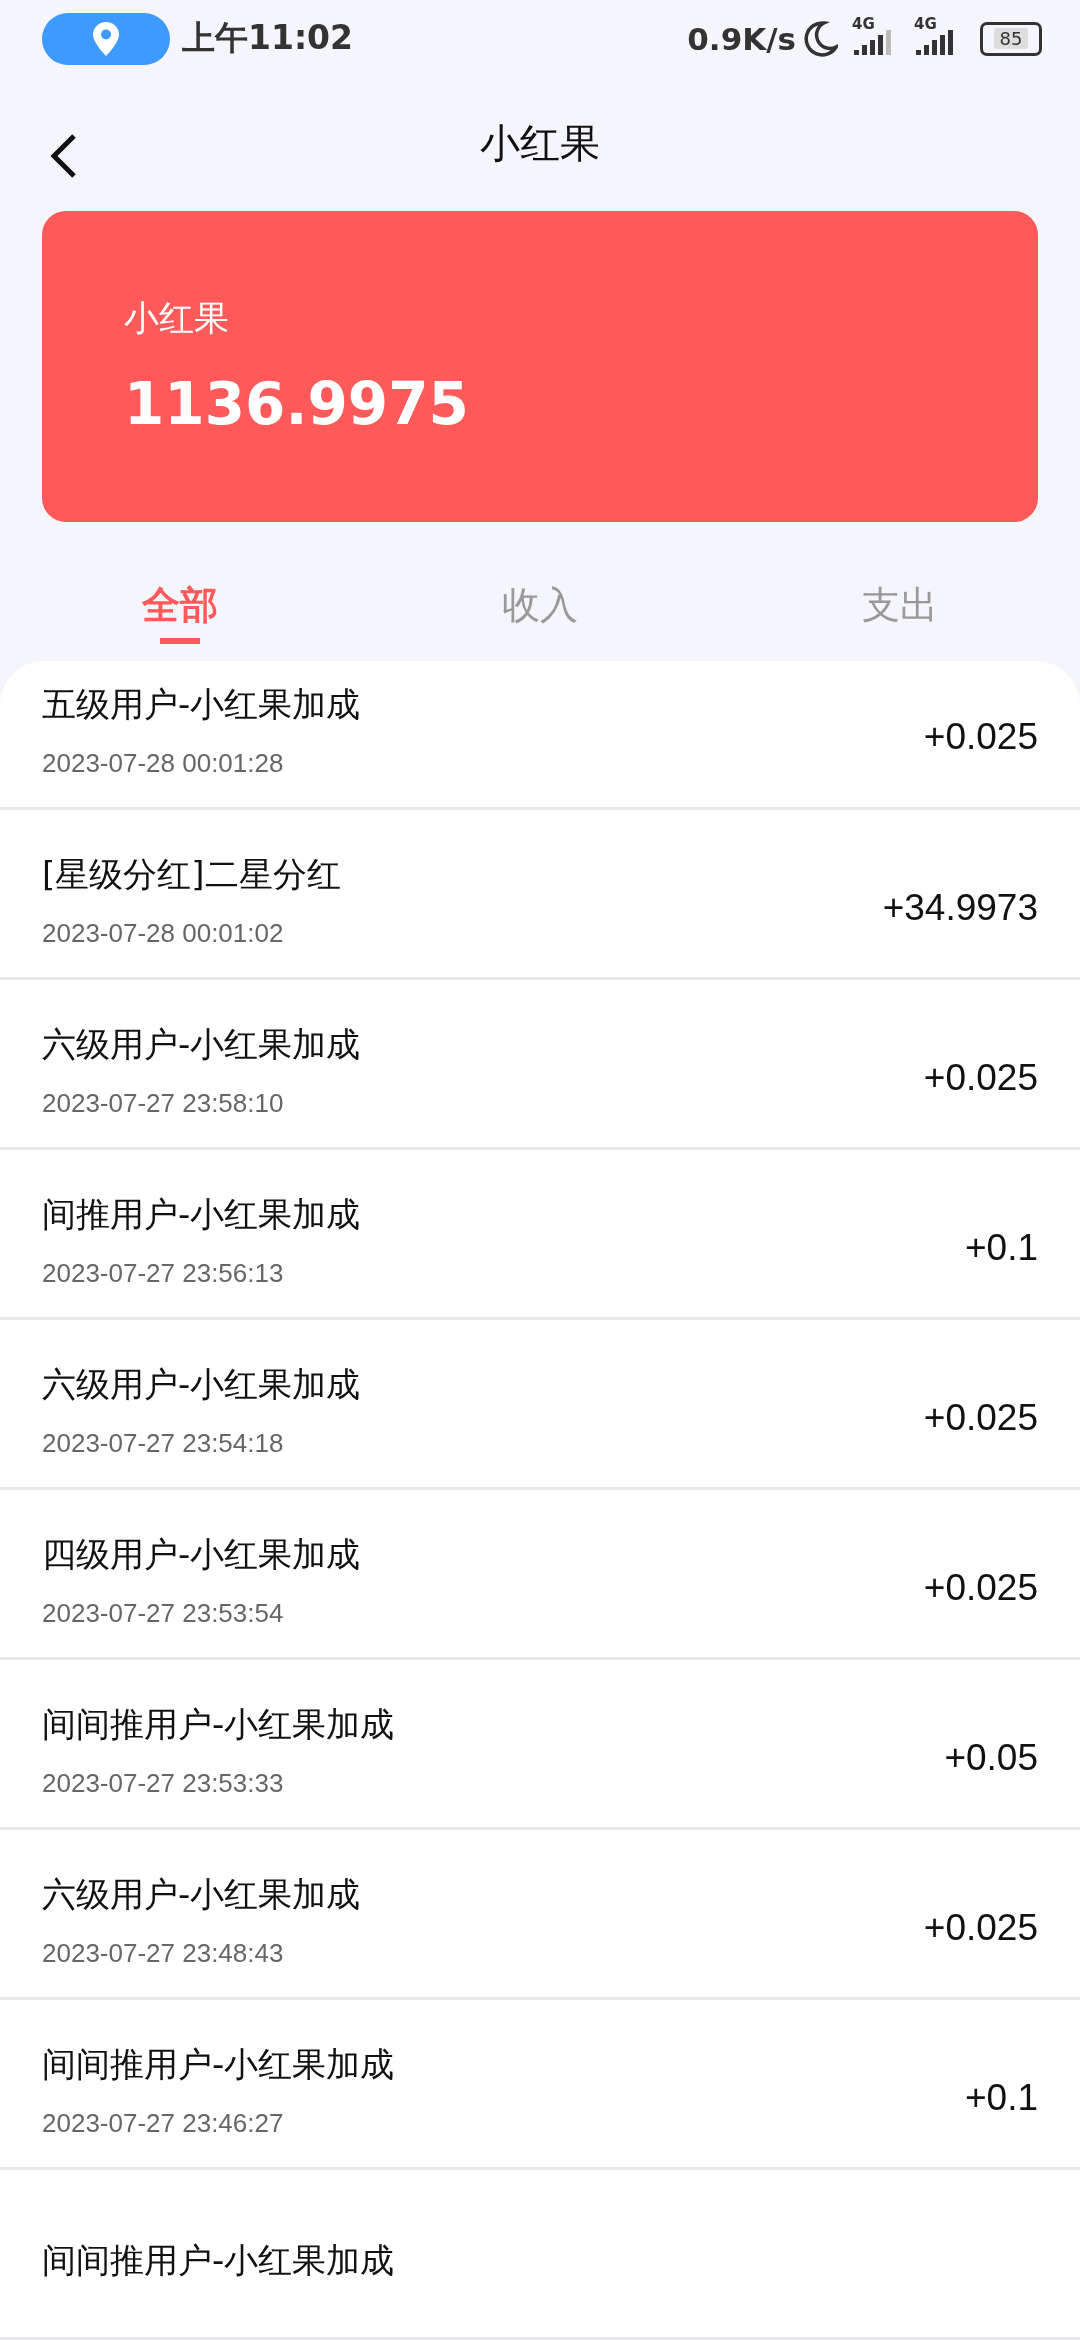 The image size is (1080, 2340). Describe the element at coordinates (163, 2123) in the screenshot. I see `record-time: 2023-07-27 23:46:27` at that location.